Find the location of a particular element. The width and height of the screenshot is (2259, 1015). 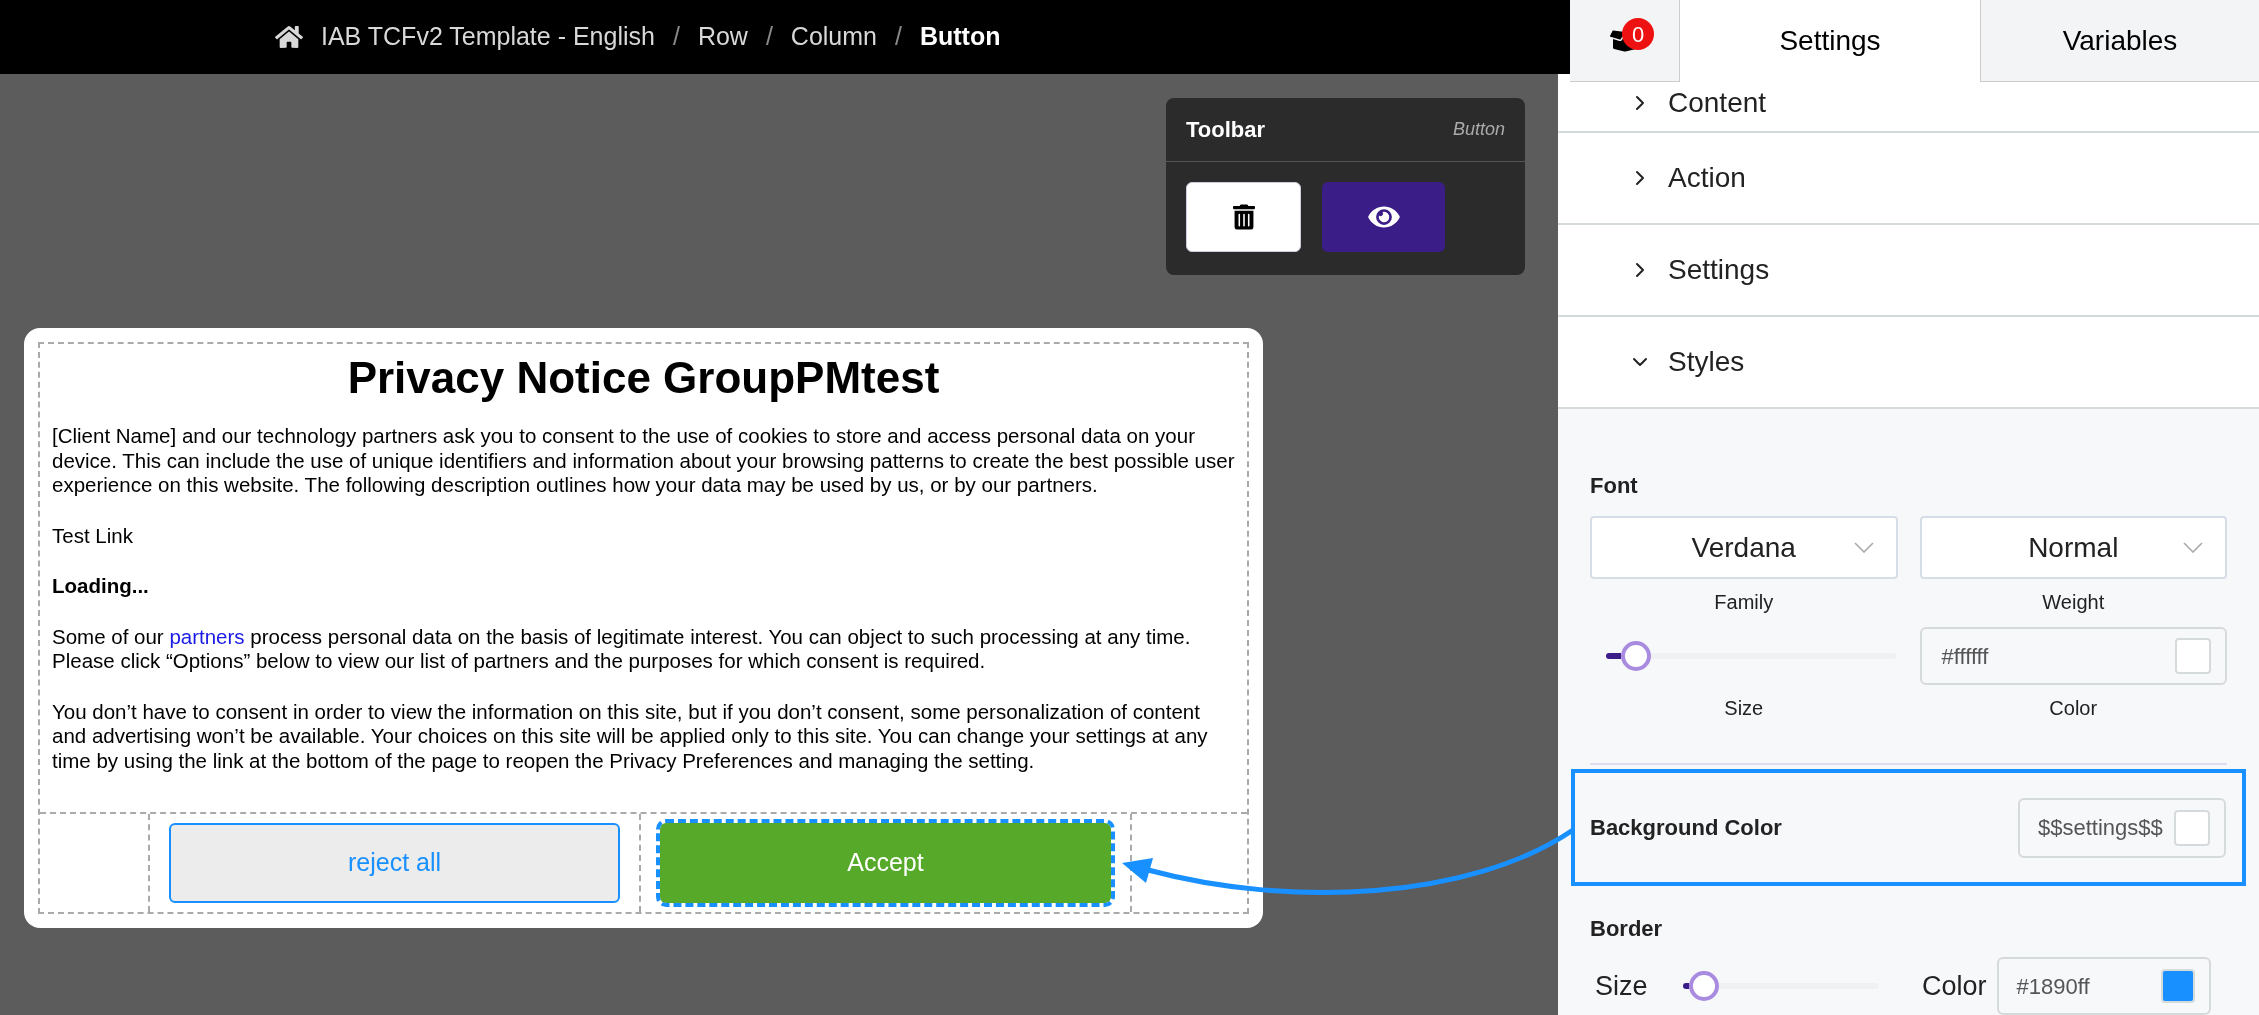

accordion-header: Action is located at coordinates (1908, 179).